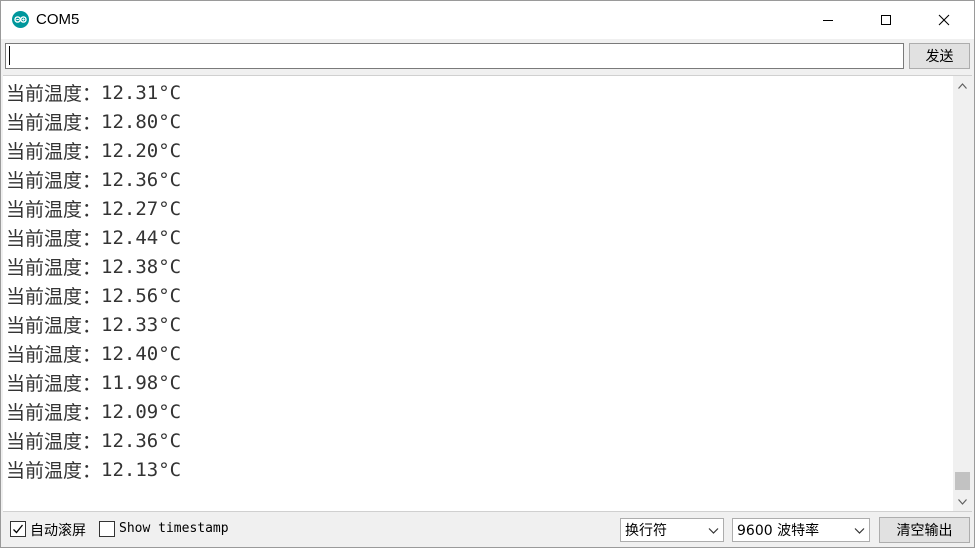  Describe the element at coordinates (487, 20) in the screenshot. I see `title-bar: COM5` at that location.